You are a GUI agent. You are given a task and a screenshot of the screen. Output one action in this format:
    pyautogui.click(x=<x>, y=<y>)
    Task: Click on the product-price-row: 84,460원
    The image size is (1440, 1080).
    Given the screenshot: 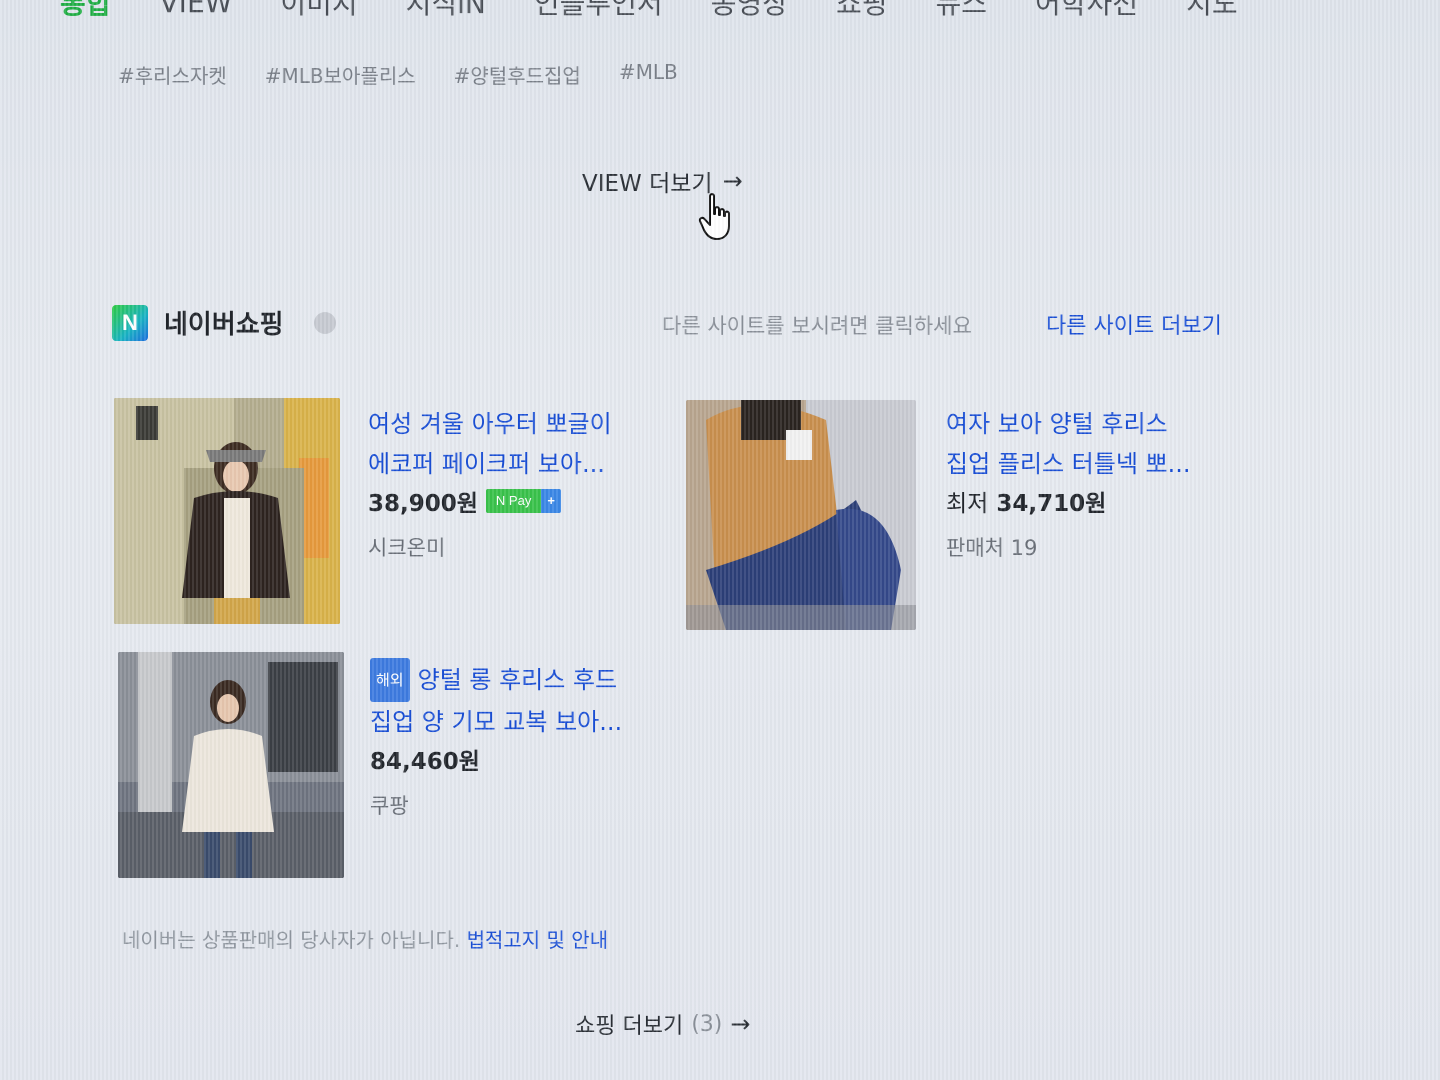 What is the action you would take?
    pyautogui.click(x=520, y=759)
    